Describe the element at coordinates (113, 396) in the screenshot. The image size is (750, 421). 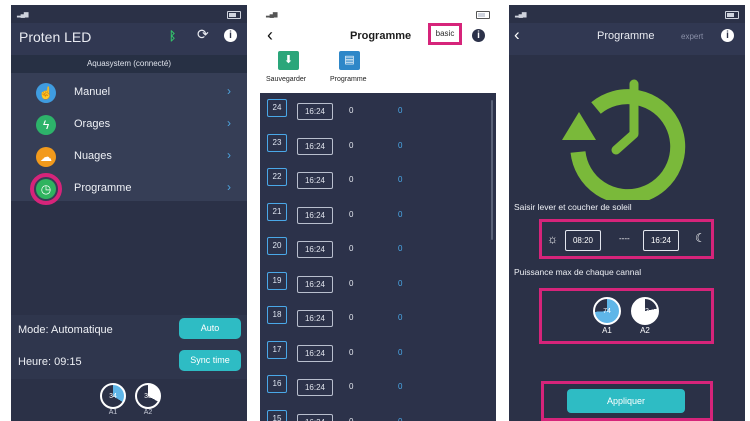
I see `channel-gauge-a1: 34` at that location.